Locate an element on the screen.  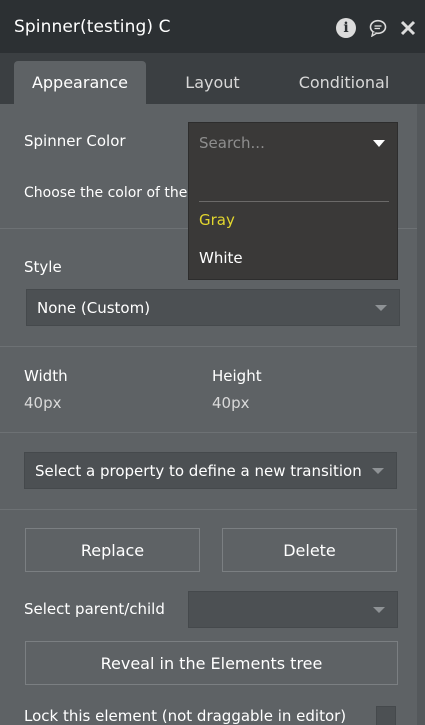
dropdown-option-white: White is located at coordinates (221, 258).